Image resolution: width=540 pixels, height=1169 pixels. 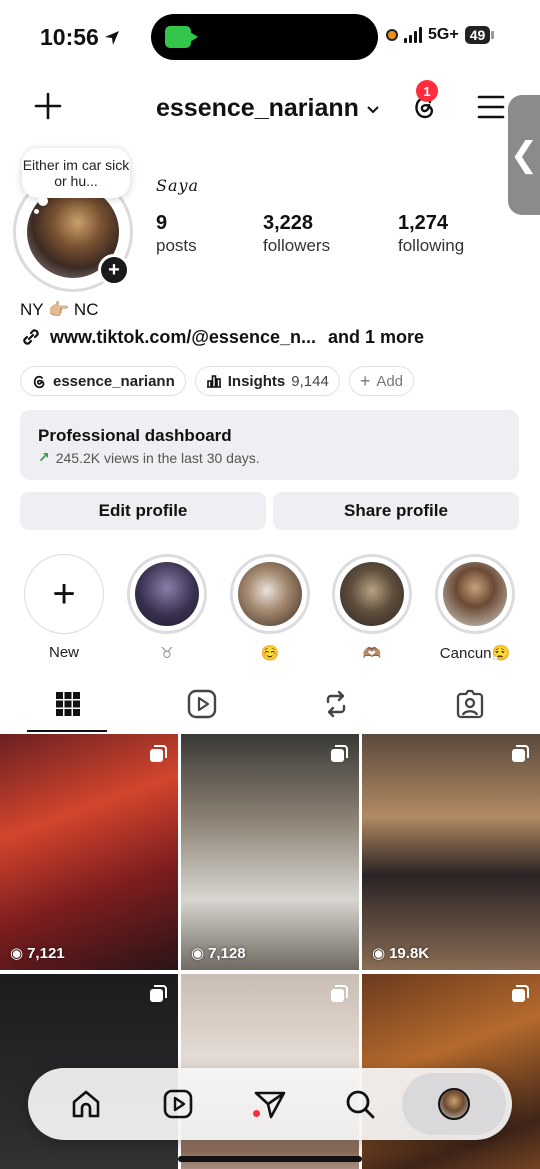 I want to click on highlight-label: ♉, so click(x=167, y=653).